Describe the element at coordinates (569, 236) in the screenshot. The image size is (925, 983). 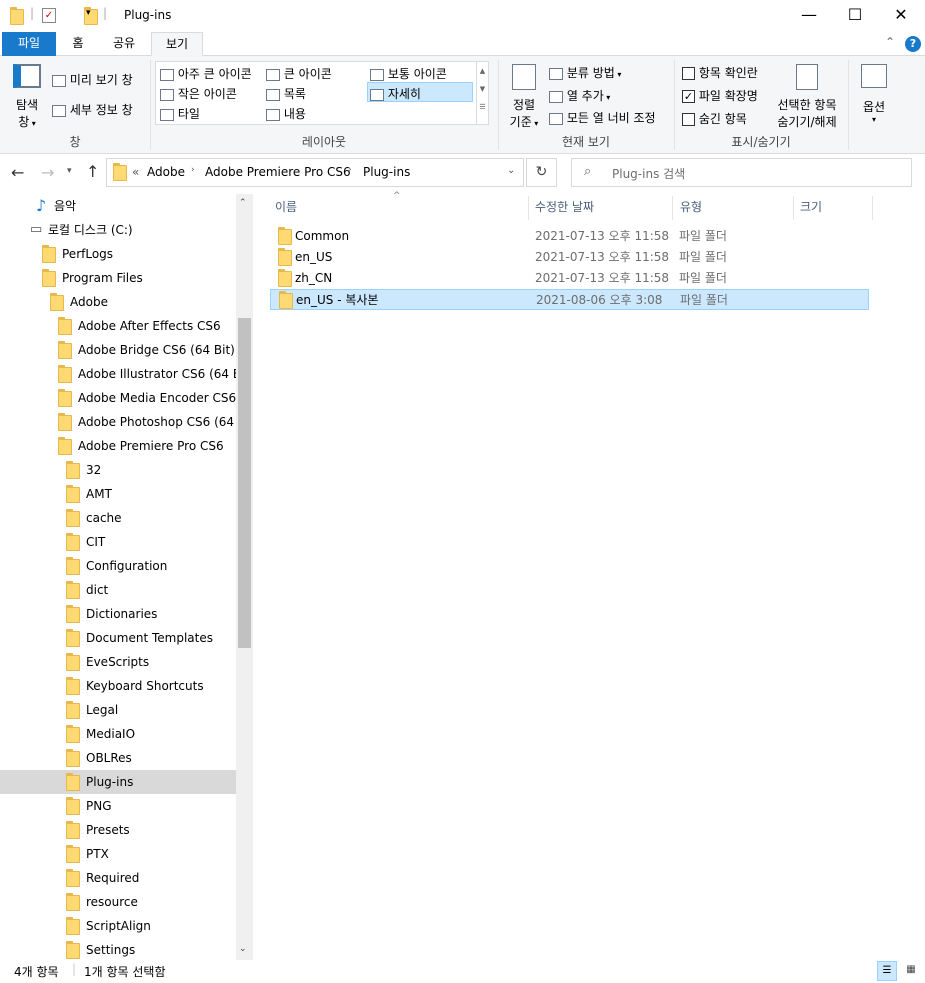
I see `file-row: Common 2021-07-13 오후 11:58 파일 폴더` at that location.